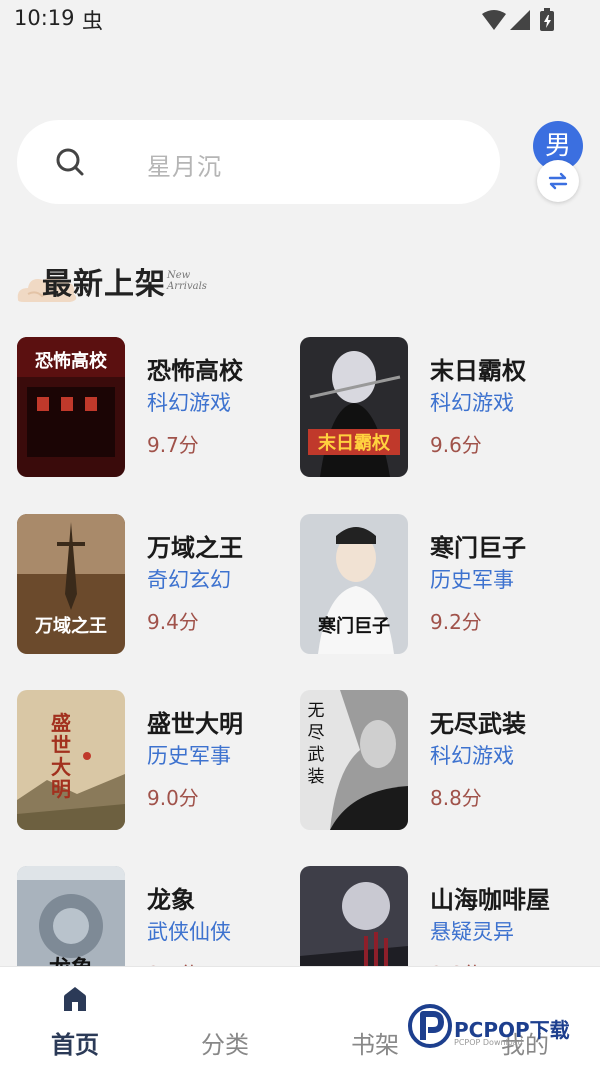 Image resolution: width=600 pixels, height=1066 pixels. Describe the element at coordinates (61, 789) in the screenshot. I see `svg-text: 明` at that location.